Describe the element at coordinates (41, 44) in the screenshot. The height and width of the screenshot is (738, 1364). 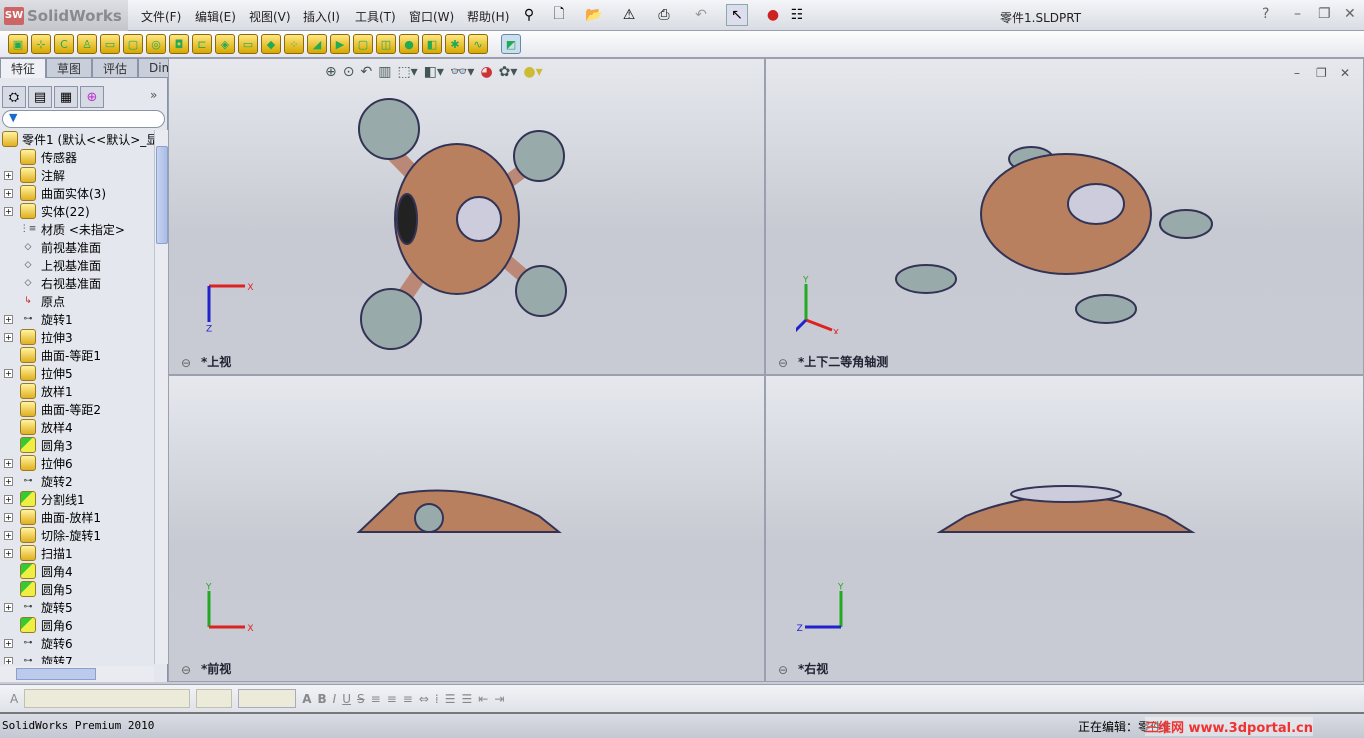
I see `revolved-boss-icon: ⊹` at that location.